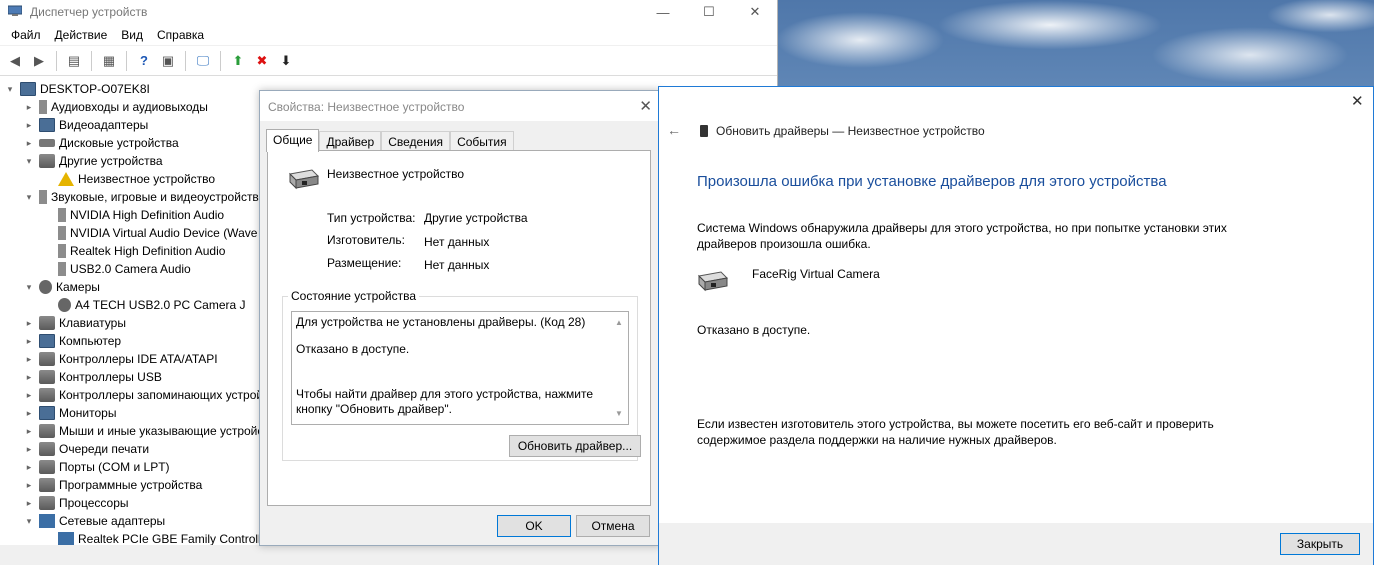  I want to click on tree-item: USB2.0 Camera Audio, so click(95, 269).